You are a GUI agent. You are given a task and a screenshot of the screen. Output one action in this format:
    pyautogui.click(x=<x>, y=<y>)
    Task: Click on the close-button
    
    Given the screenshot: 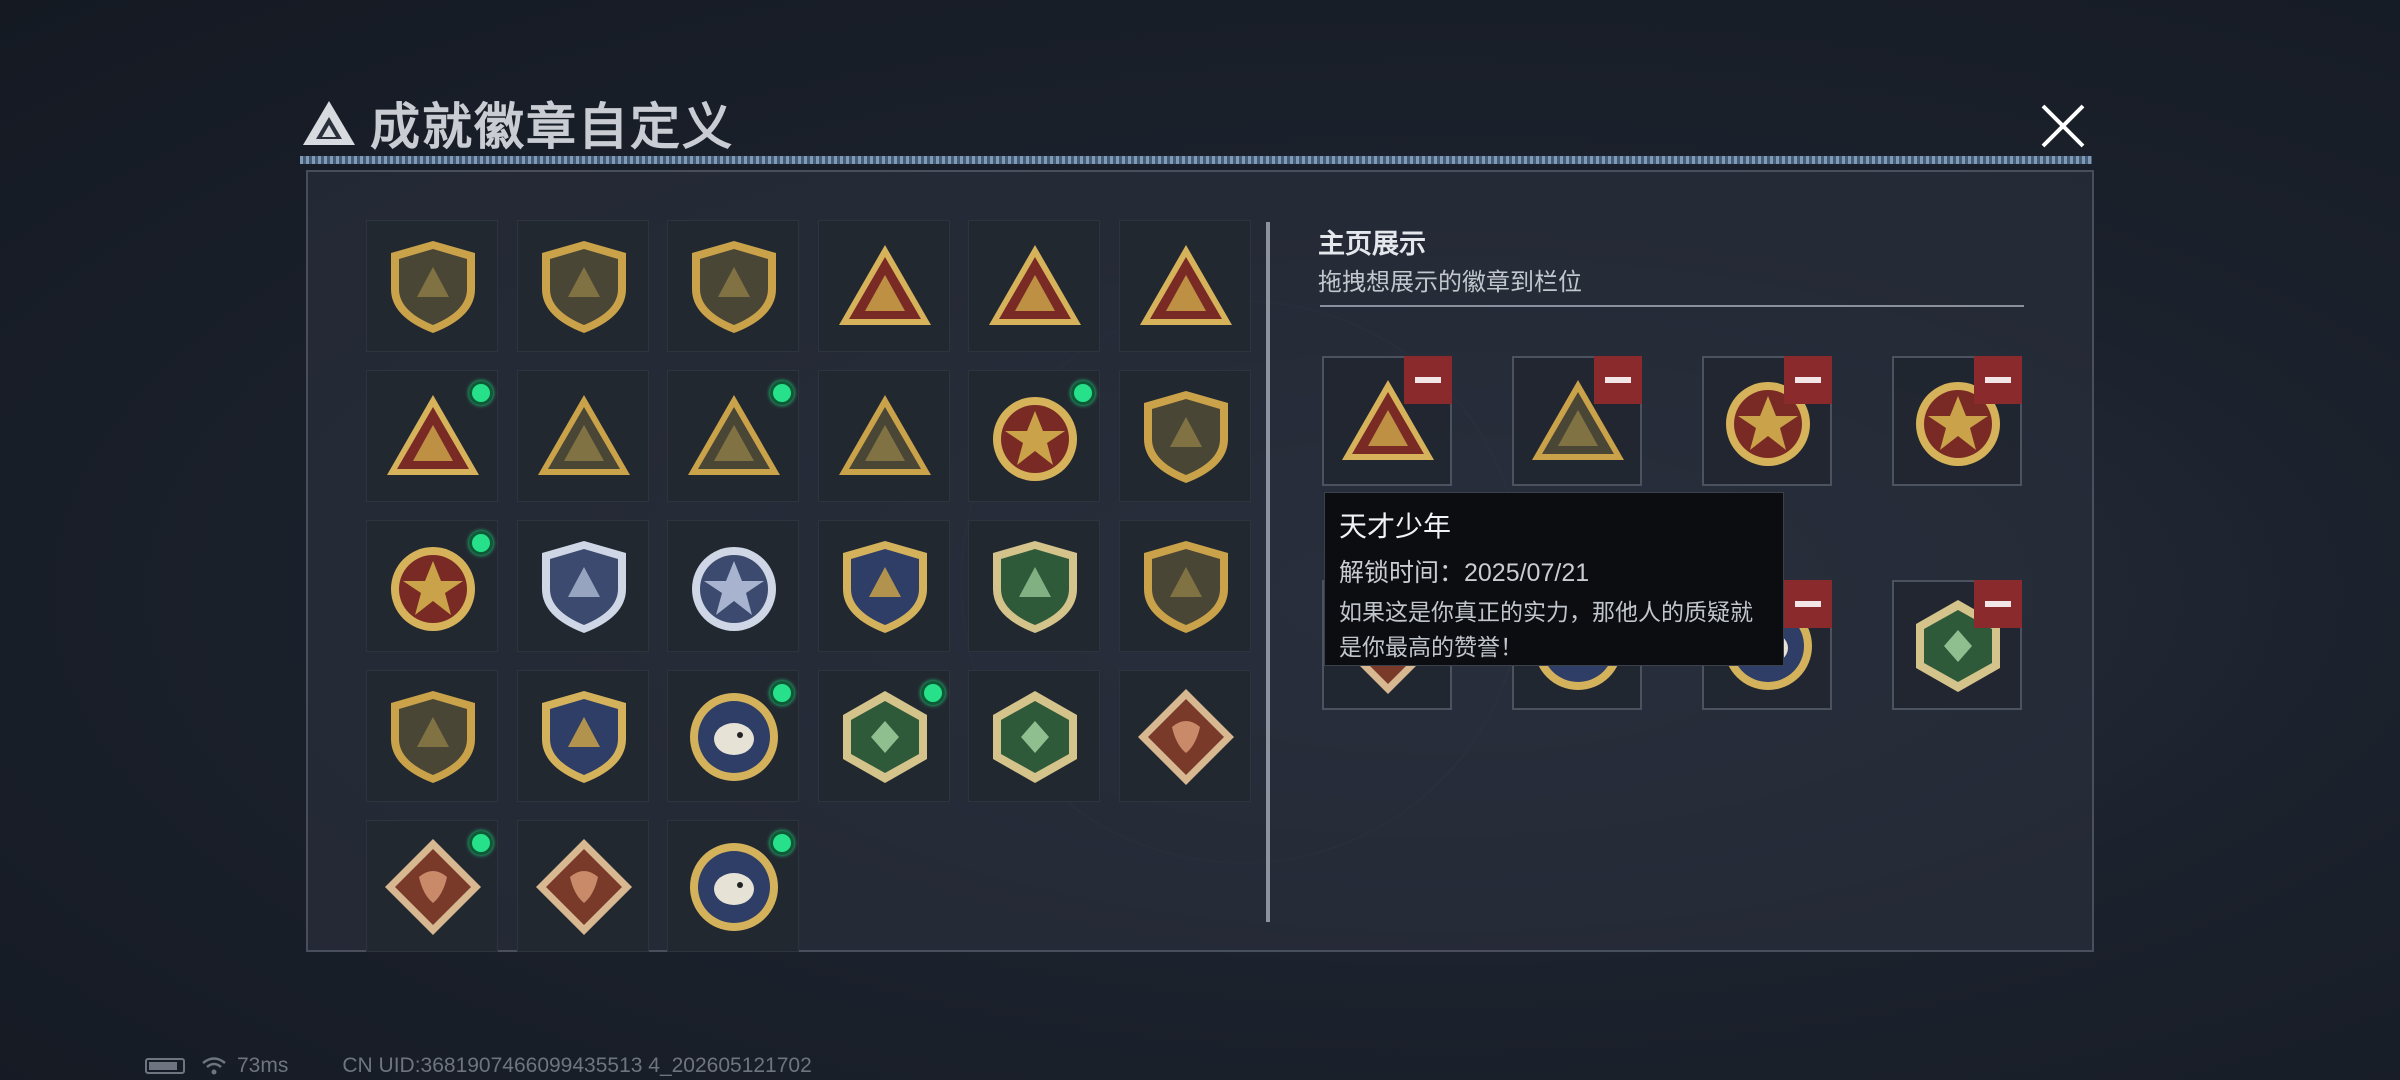 What is the action you would take?
    pyautogui.click(x=2063, y=126)
    